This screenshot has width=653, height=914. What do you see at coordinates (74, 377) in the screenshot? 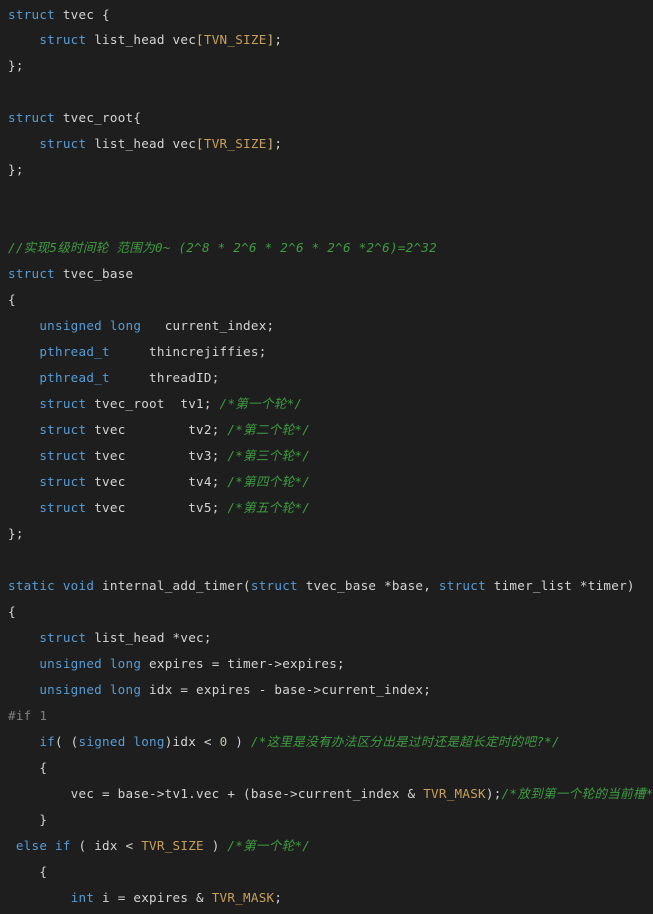
I see `code-token-kw: pthread_t` at bounding box center [74, 377].